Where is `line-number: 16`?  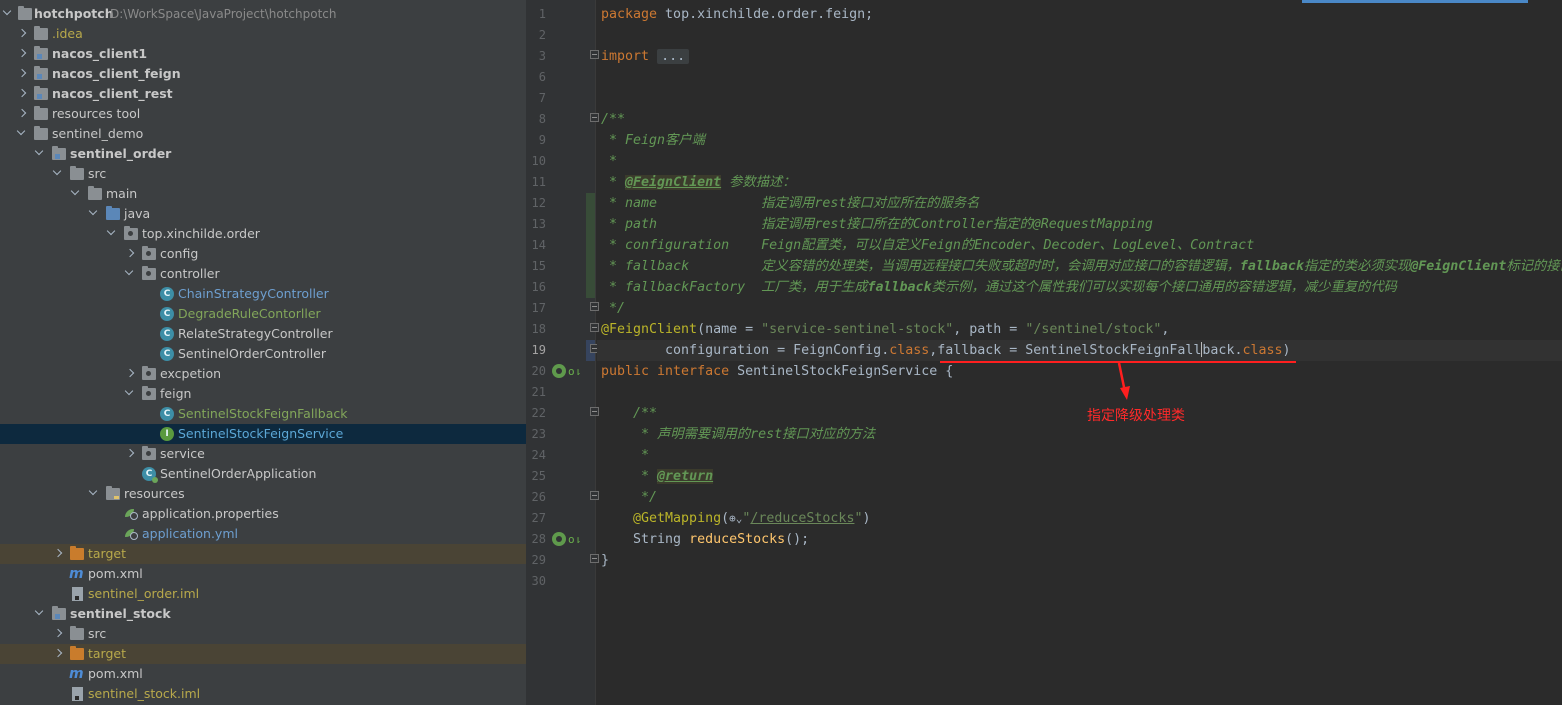 line-number: 16 is located at coordinates (538, 287).